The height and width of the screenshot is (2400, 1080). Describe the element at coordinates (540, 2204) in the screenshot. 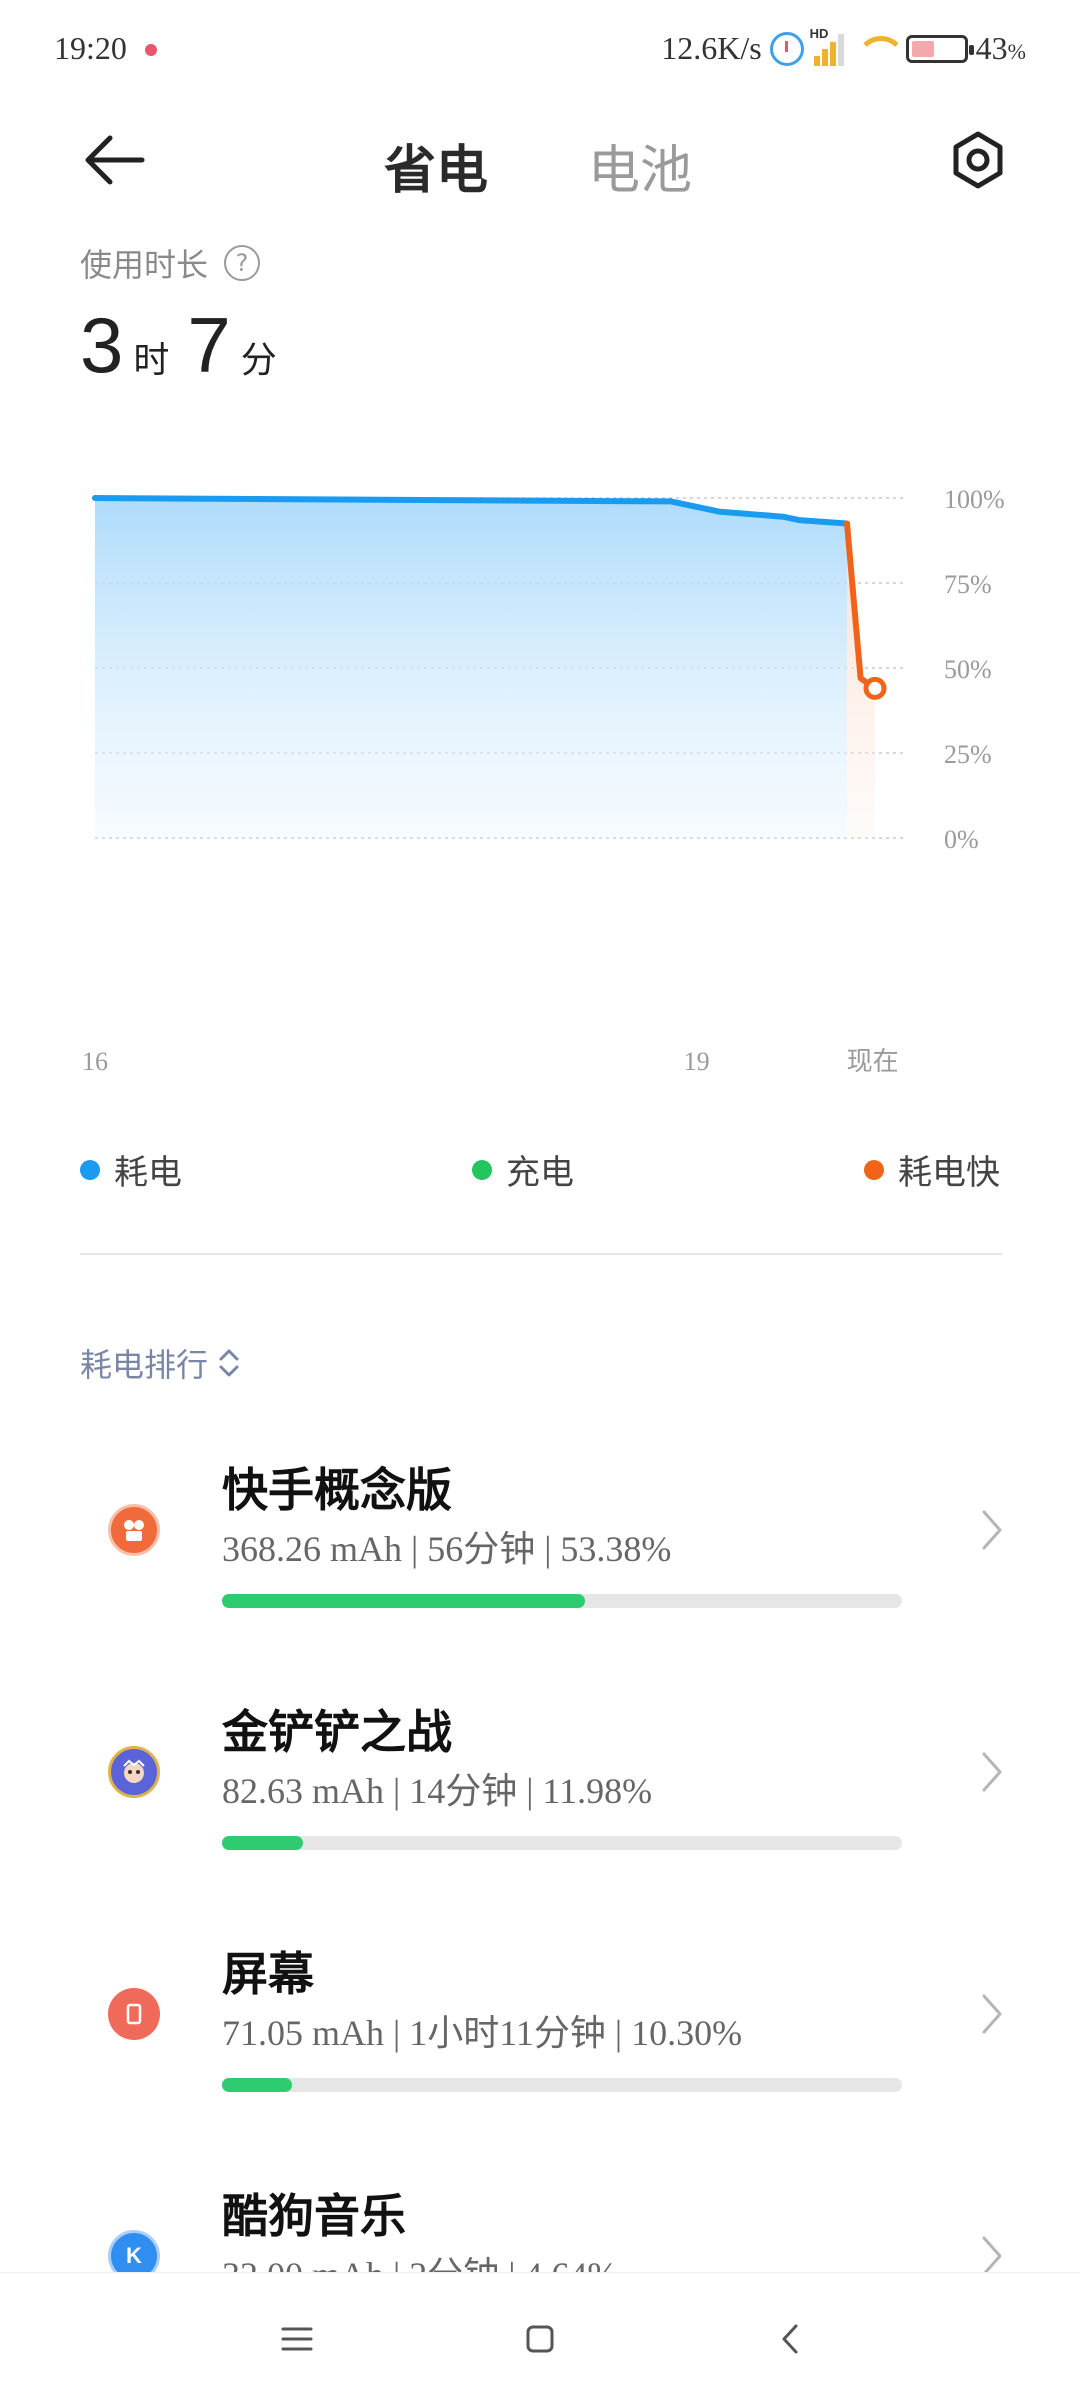

I see `list-item: K 酷狗音乐 32.00 mAh | 2分钟 | 4.64%` at that location.